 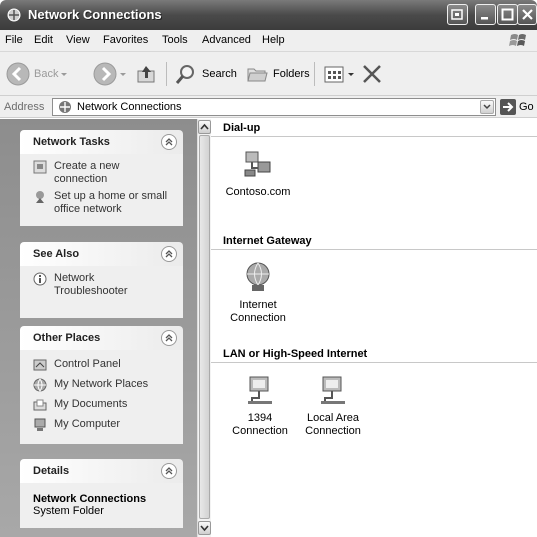 I want to click on globe-icon, so click(x=40, y=385).